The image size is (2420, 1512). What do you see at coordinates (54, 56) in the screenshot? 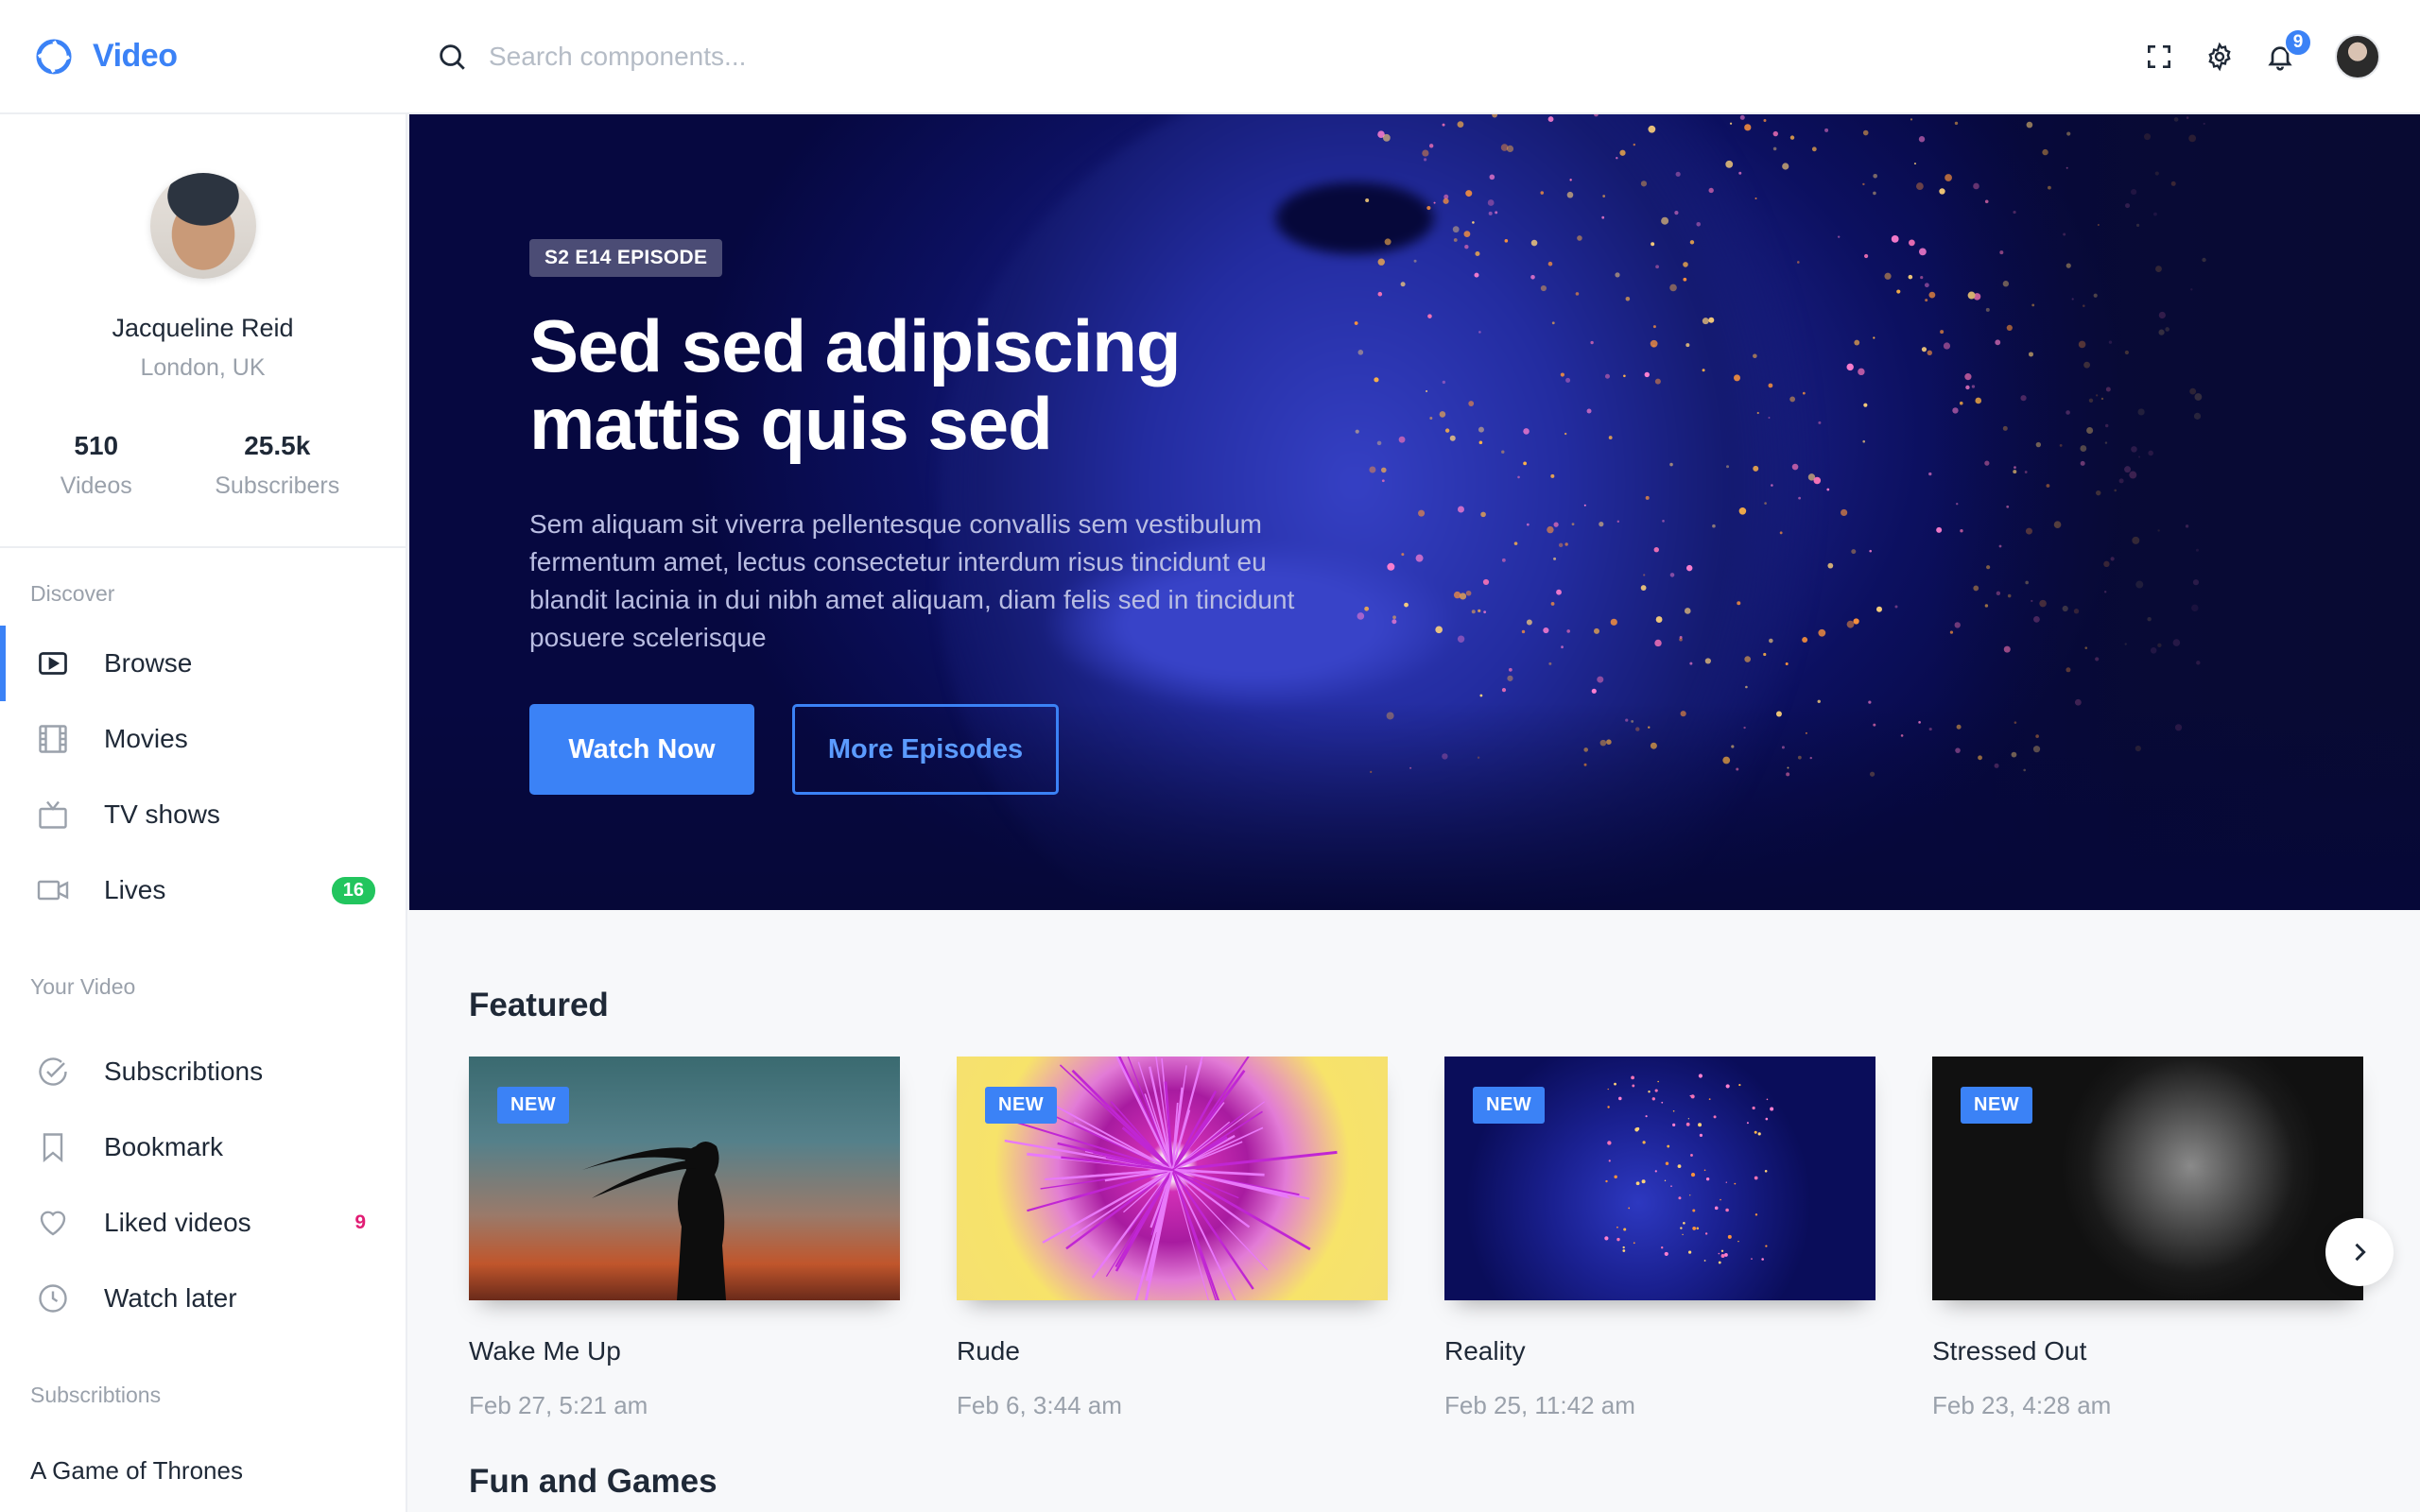
I see `aperture-logo-icon` at bounding box center [54, 56].